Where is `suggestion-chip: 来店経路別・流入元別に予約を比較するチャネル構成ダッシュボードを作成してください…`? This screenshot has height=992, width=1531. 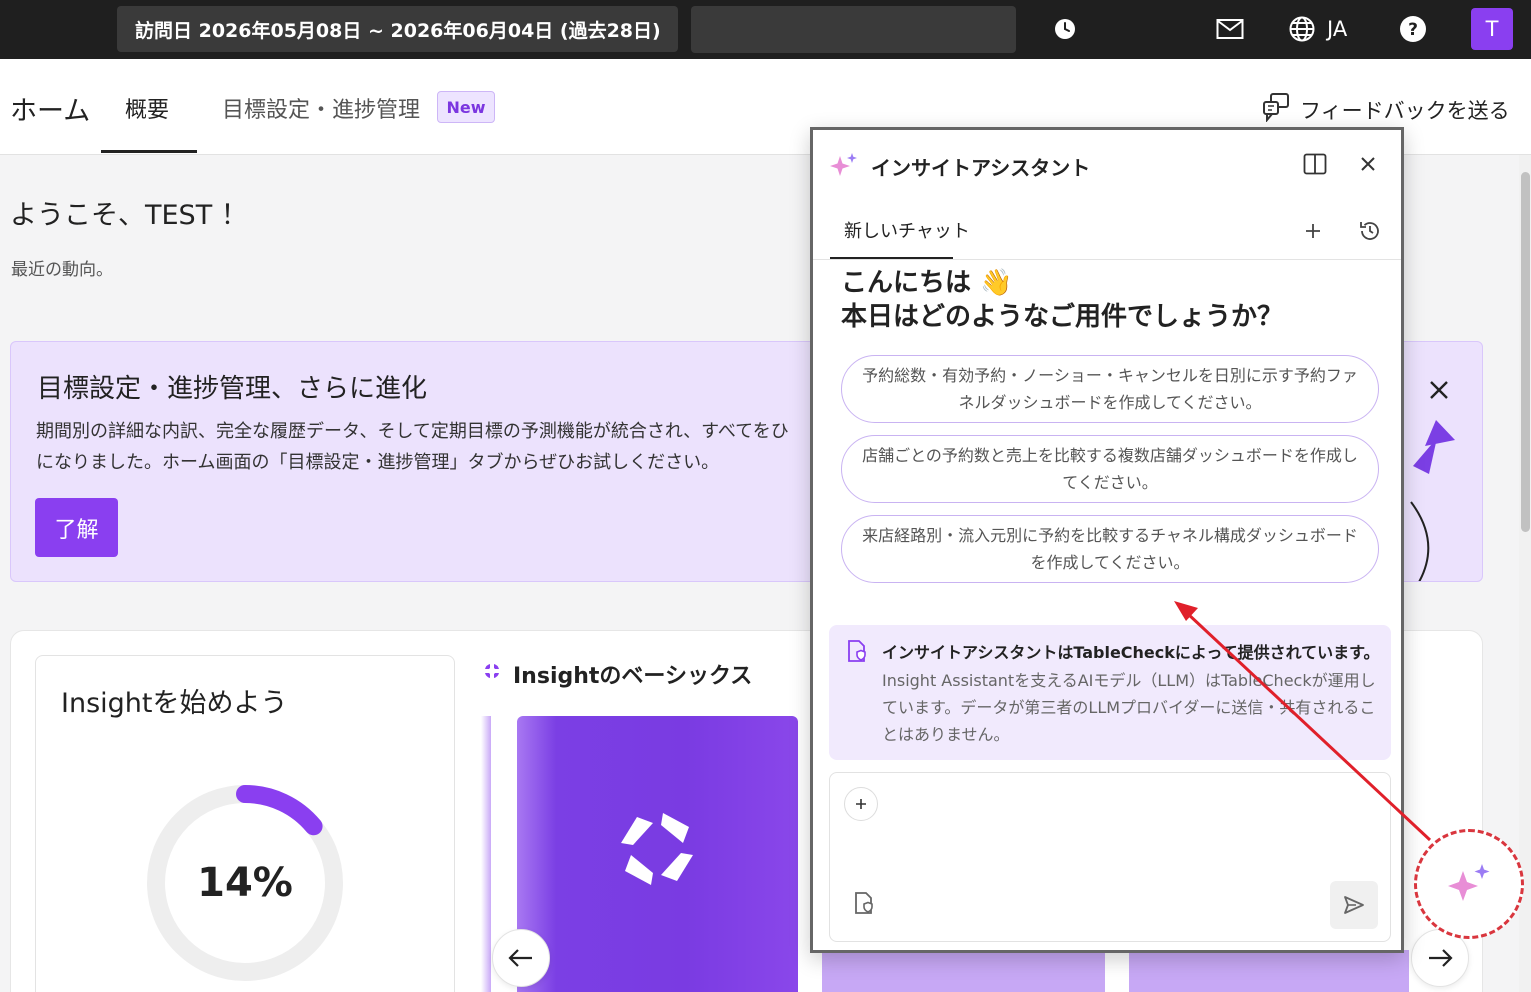
suggestion-chip: 来店経路別・流入元別に予約を比較するチャネル構成ダッシュボードを作成してください… is located at coordinates (1110, 549).